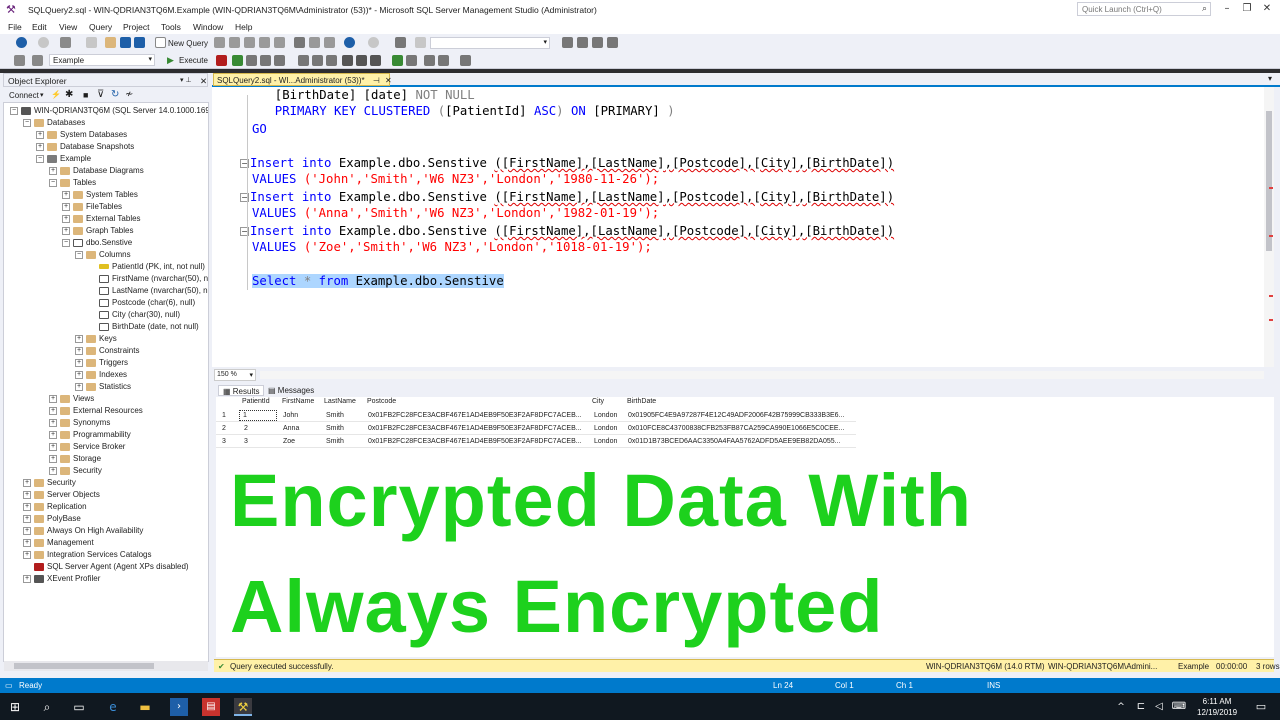 This screenshot has width=1280, height=720. I want to click on editor-hscrollbar, so click(762, 375).